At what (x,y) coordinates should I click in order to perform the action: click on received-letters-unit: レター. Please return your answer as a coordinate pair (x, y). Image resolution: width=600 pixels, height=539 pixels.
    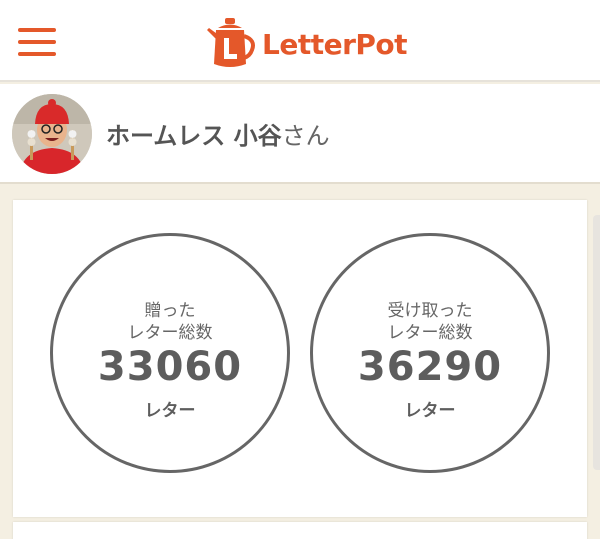
    Looking at the image, I should click on (430, 411).